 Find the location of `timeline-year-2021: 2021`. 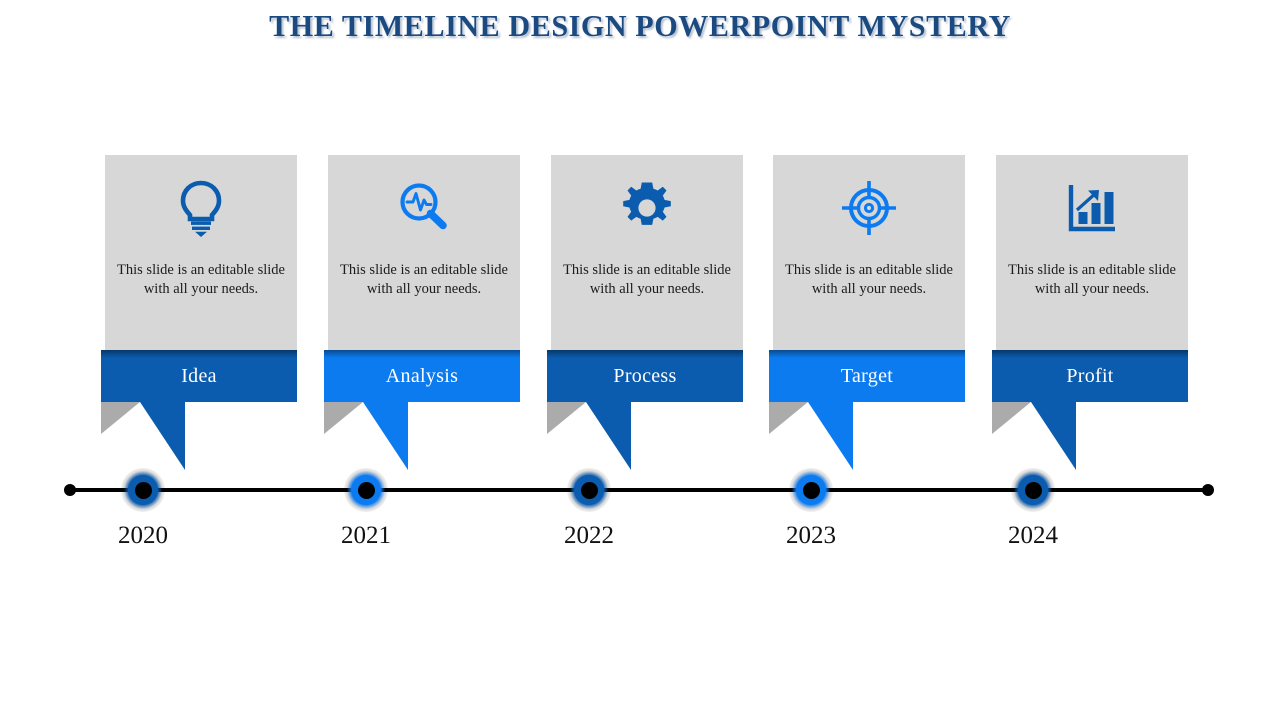

timeline-year-2021: 2021 is located at coordinates (366, 535).